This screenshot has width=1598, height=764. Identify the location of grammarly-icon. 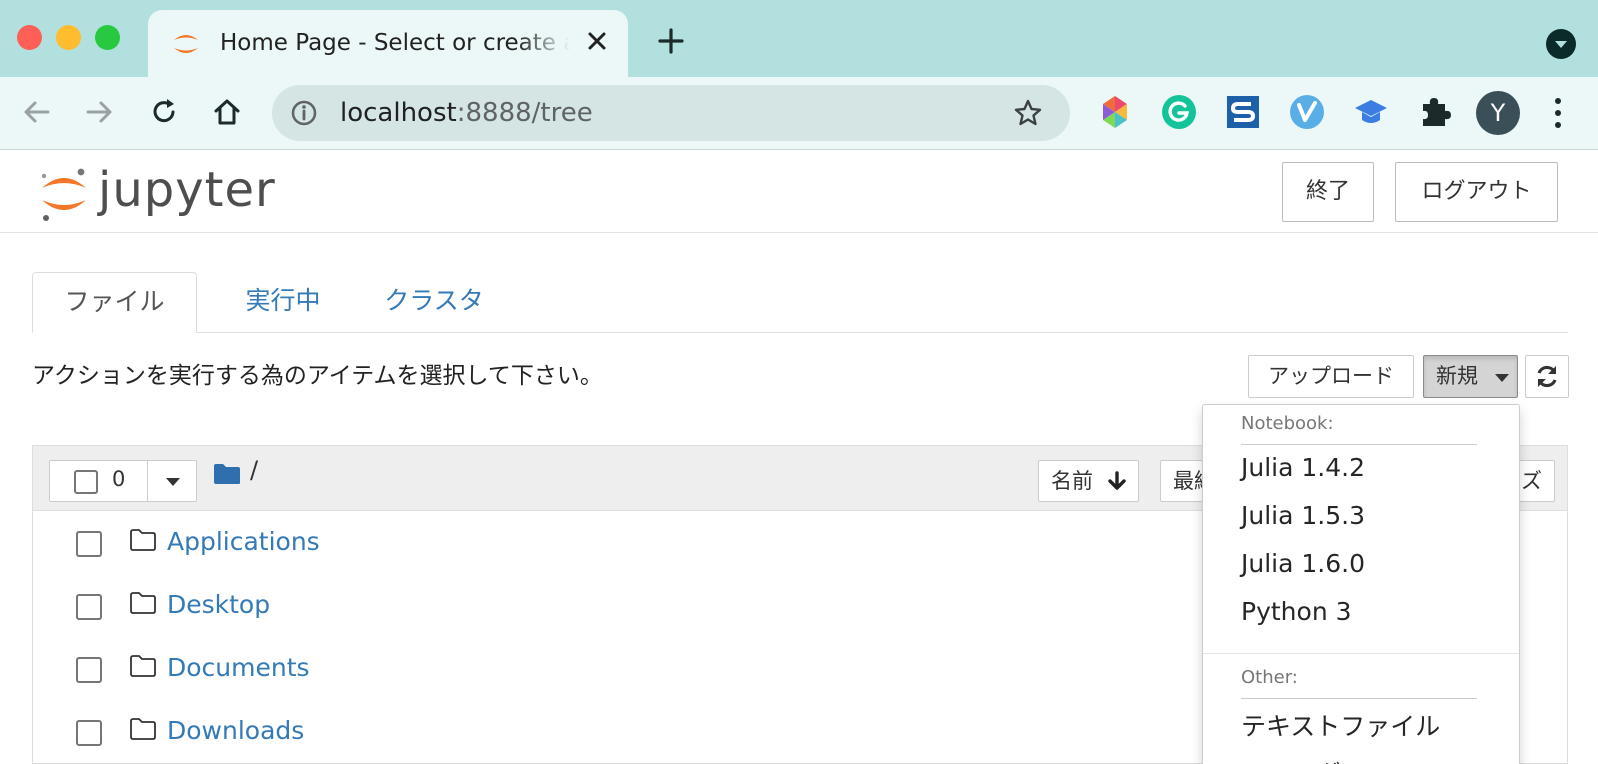
(1179, 112).